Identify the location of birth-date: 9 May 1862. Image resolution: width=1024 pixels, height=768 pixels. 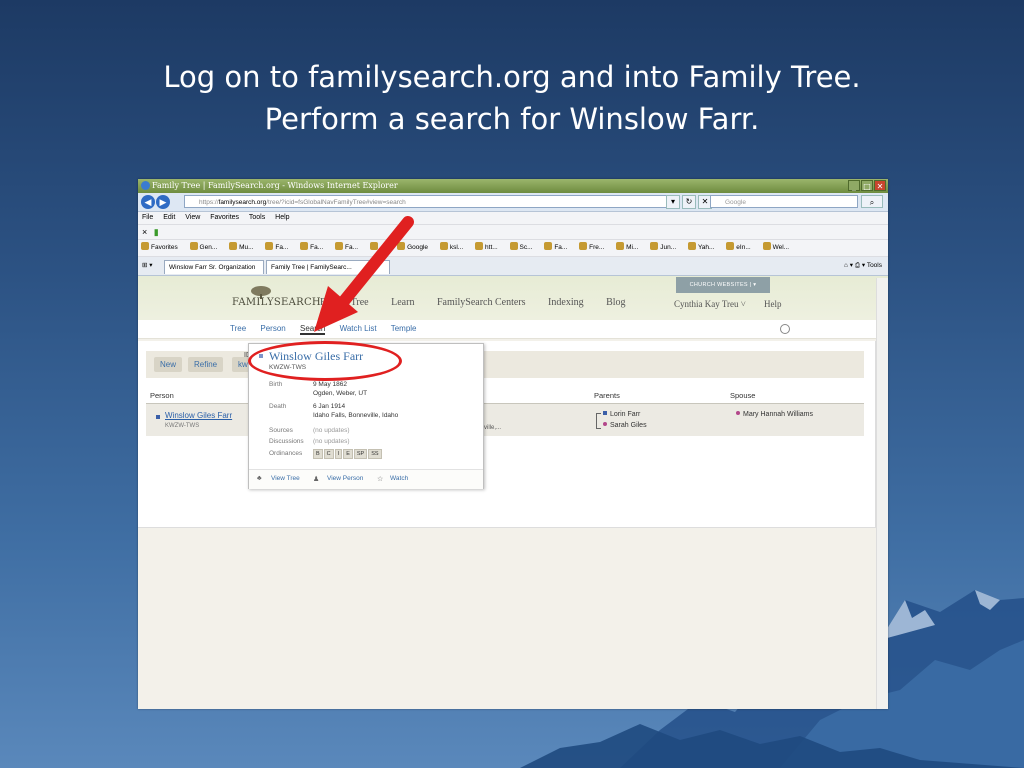
(330, 384).